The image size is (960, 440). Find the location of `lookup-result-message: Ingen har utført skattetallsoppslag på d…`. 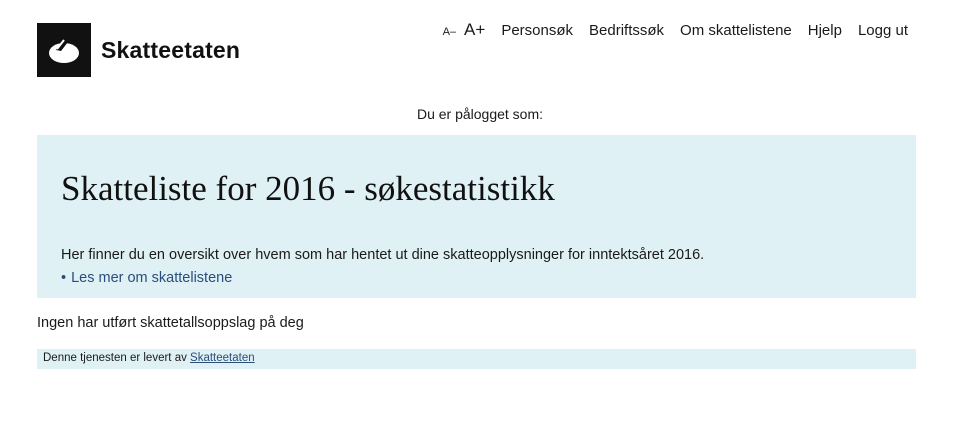

lookup-result-message: Ingen har utført skattetallsoppslag på d… is located at coordinates (170, 323).